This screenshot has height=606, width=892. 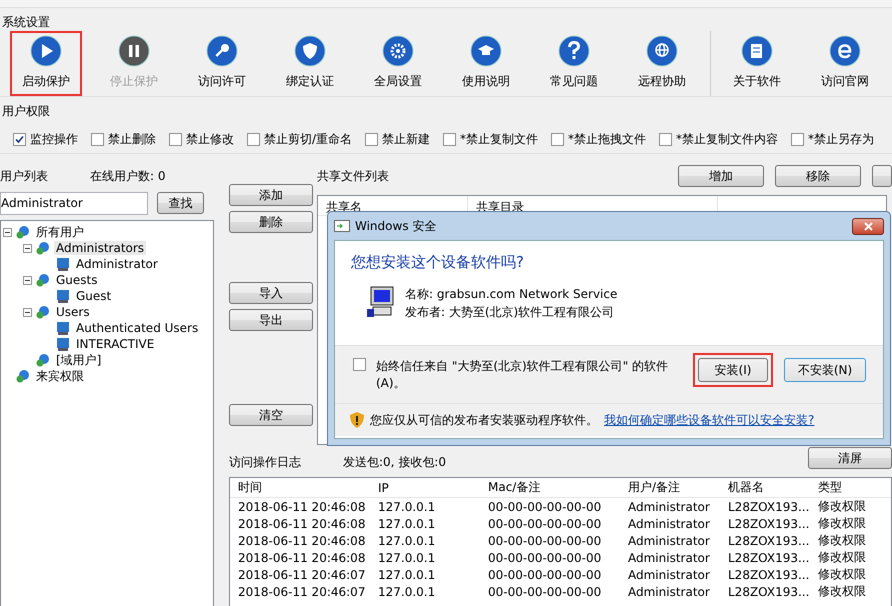 I want to click on search-button: 查找, so click(x=180, y=203).